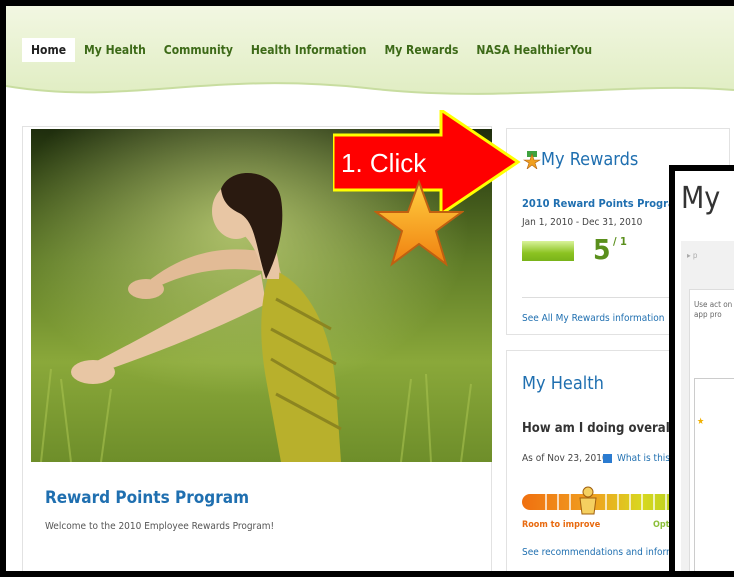 This screenshot has height=577, width=734. I want to click on points-value: 5, so click(602, 249).